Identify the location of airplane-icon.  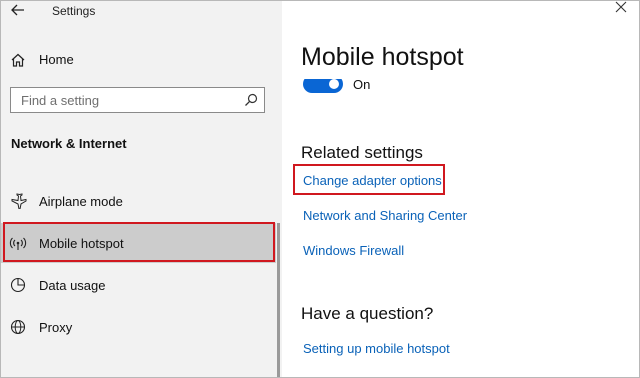
(18, 201).